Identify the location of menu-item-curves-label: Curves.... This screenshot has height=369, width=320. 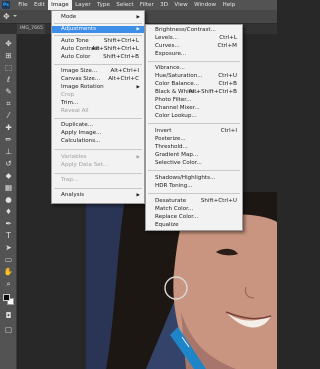
(167, 46).